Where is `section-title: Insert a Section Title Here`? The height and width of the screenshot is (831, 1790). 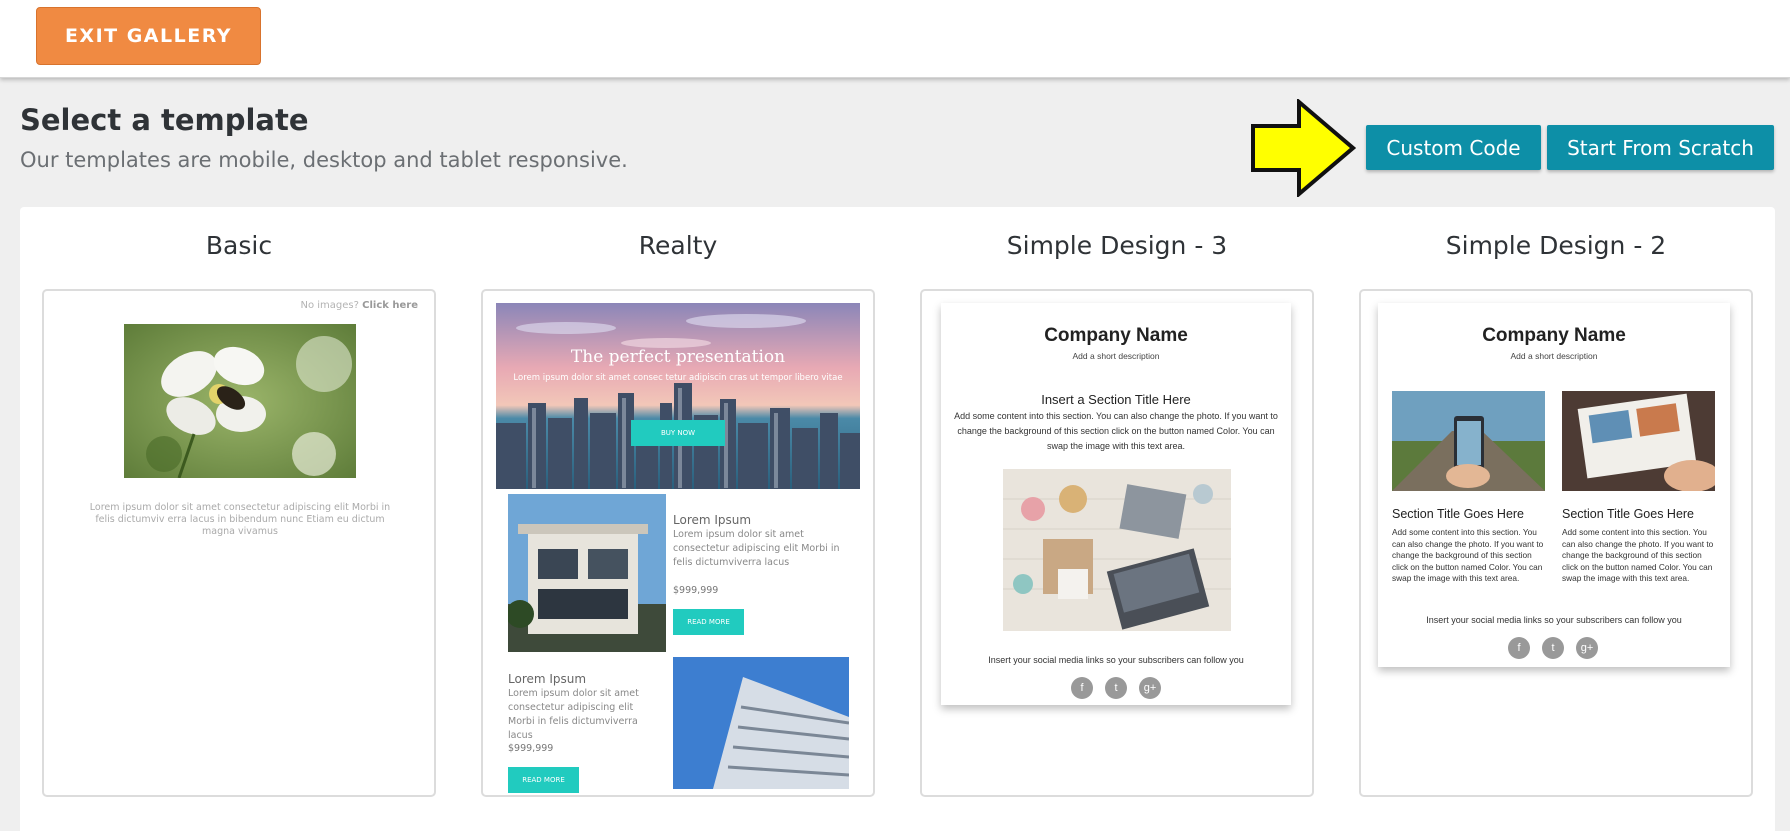
section-title: Insert a Section Title Here is located at coordinates (1116, 399).